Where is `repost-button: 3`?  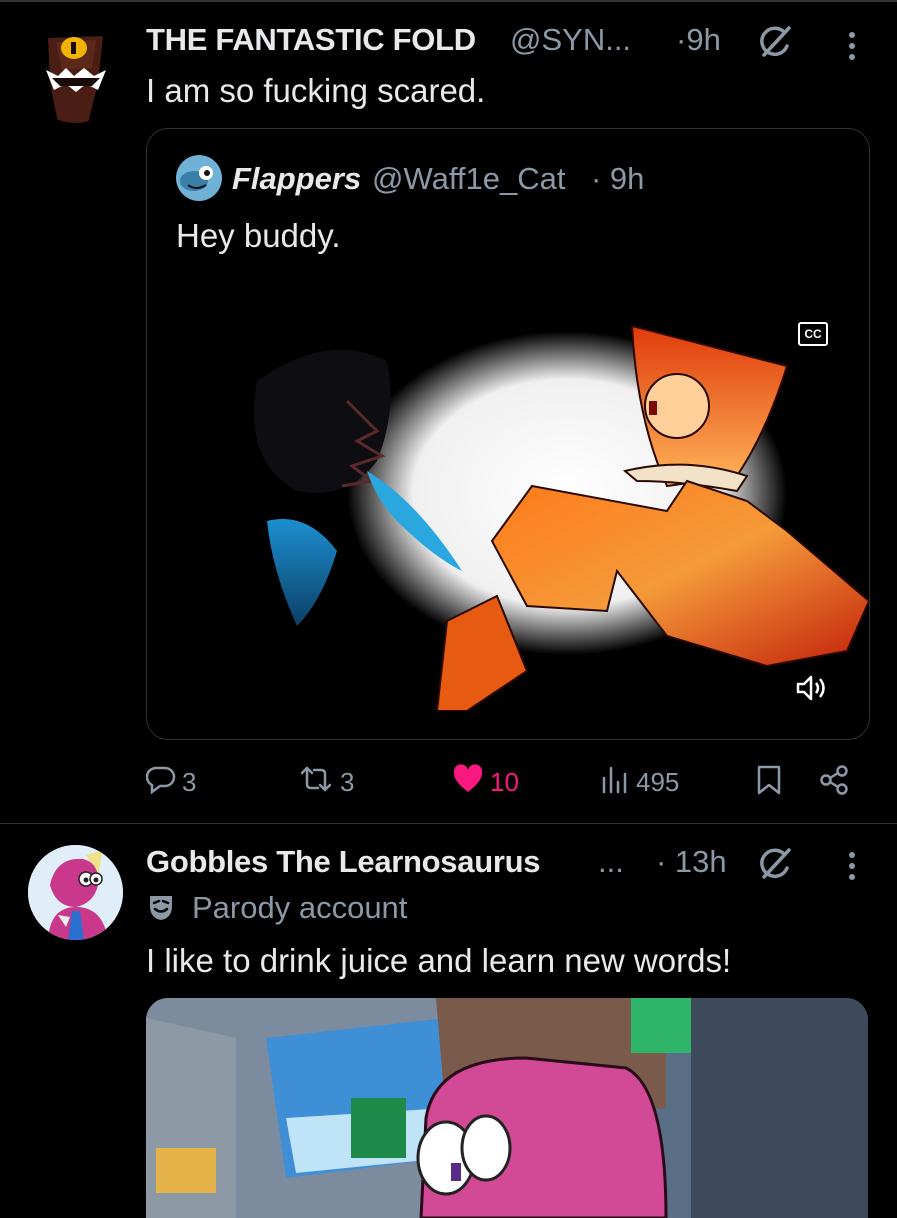
repost-button: 3 is located at coordinates (326, 782).